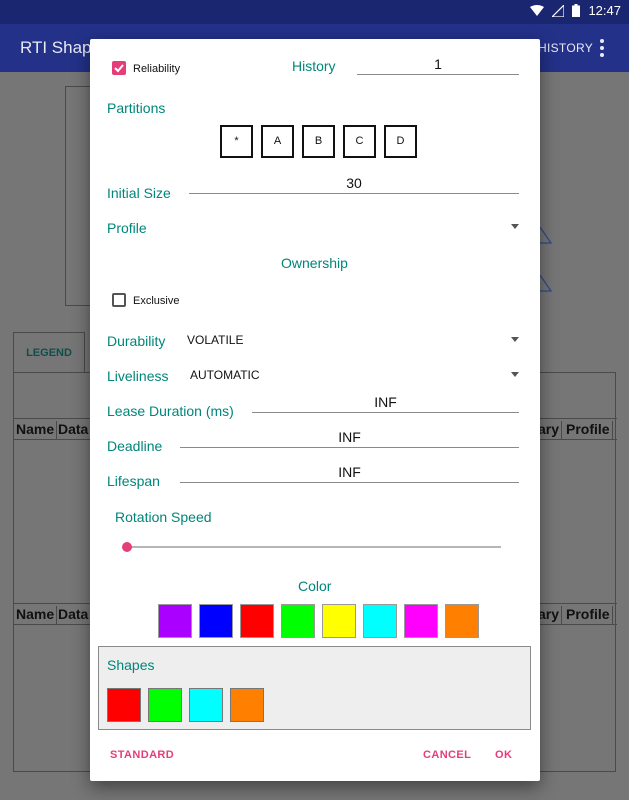  What do you see at coordinates (136, 108) in the screenshot?
I see `partitions-label: Partitions` at bounding box center [136, 108].